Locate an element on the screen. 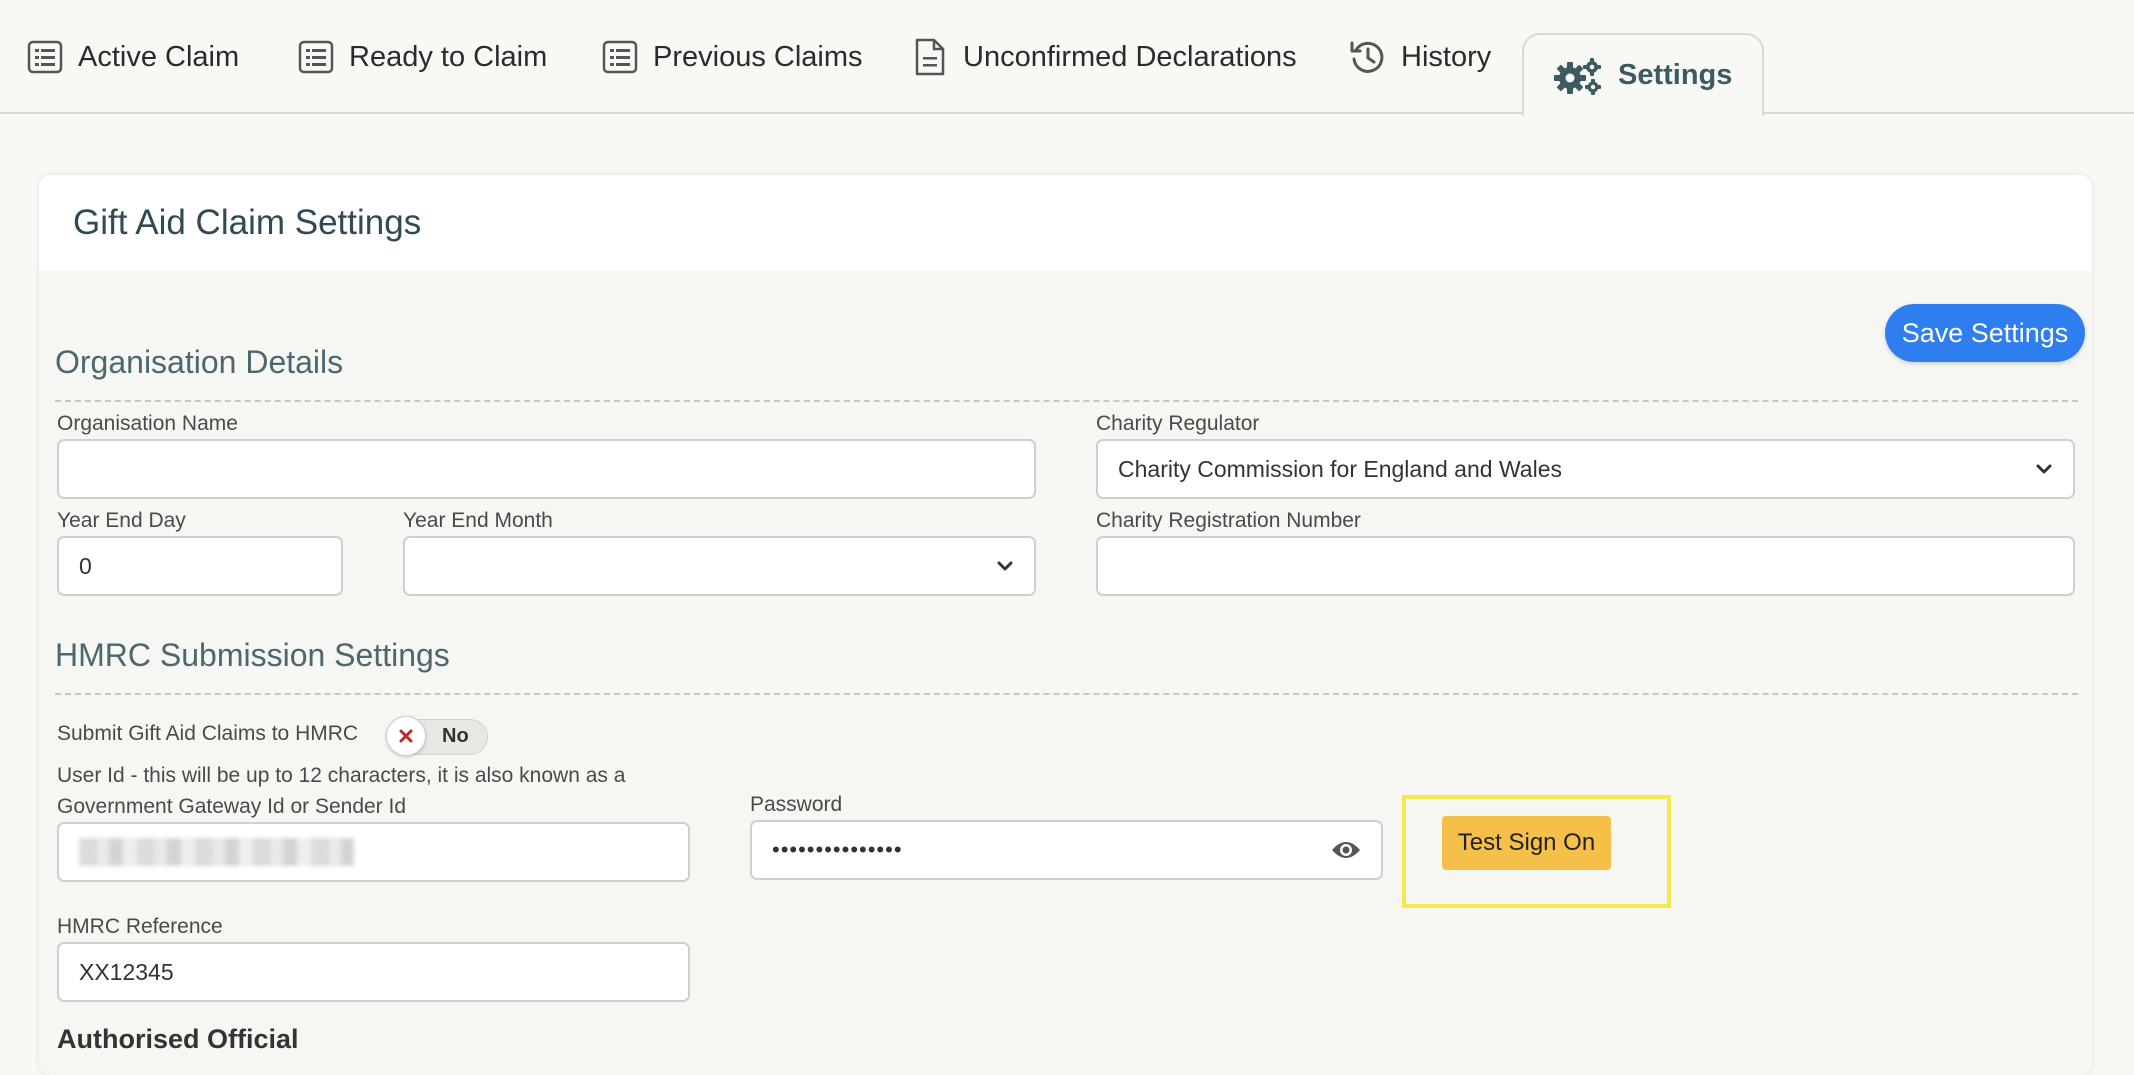 The height and width of the screenshot is (1075, 2134). gears-icon is located at coordinates (1579, 76).